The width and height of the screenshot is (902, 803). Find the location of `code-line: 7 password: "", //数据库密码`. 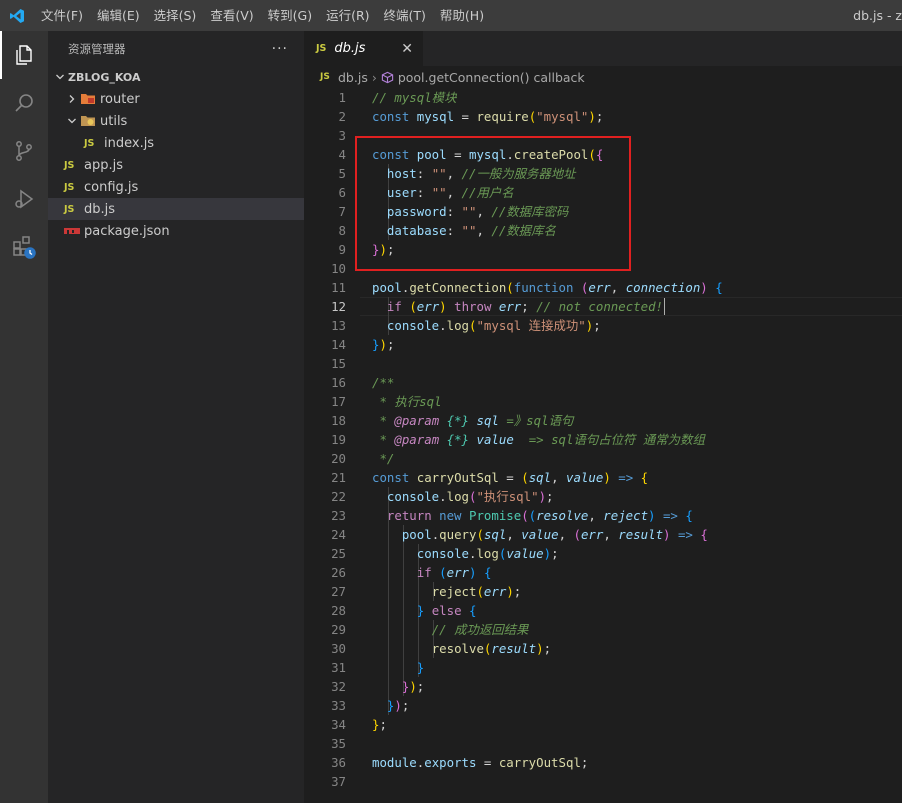

code-line: 7 password: "", //数据库密码 is located at coordinates (603, 211).